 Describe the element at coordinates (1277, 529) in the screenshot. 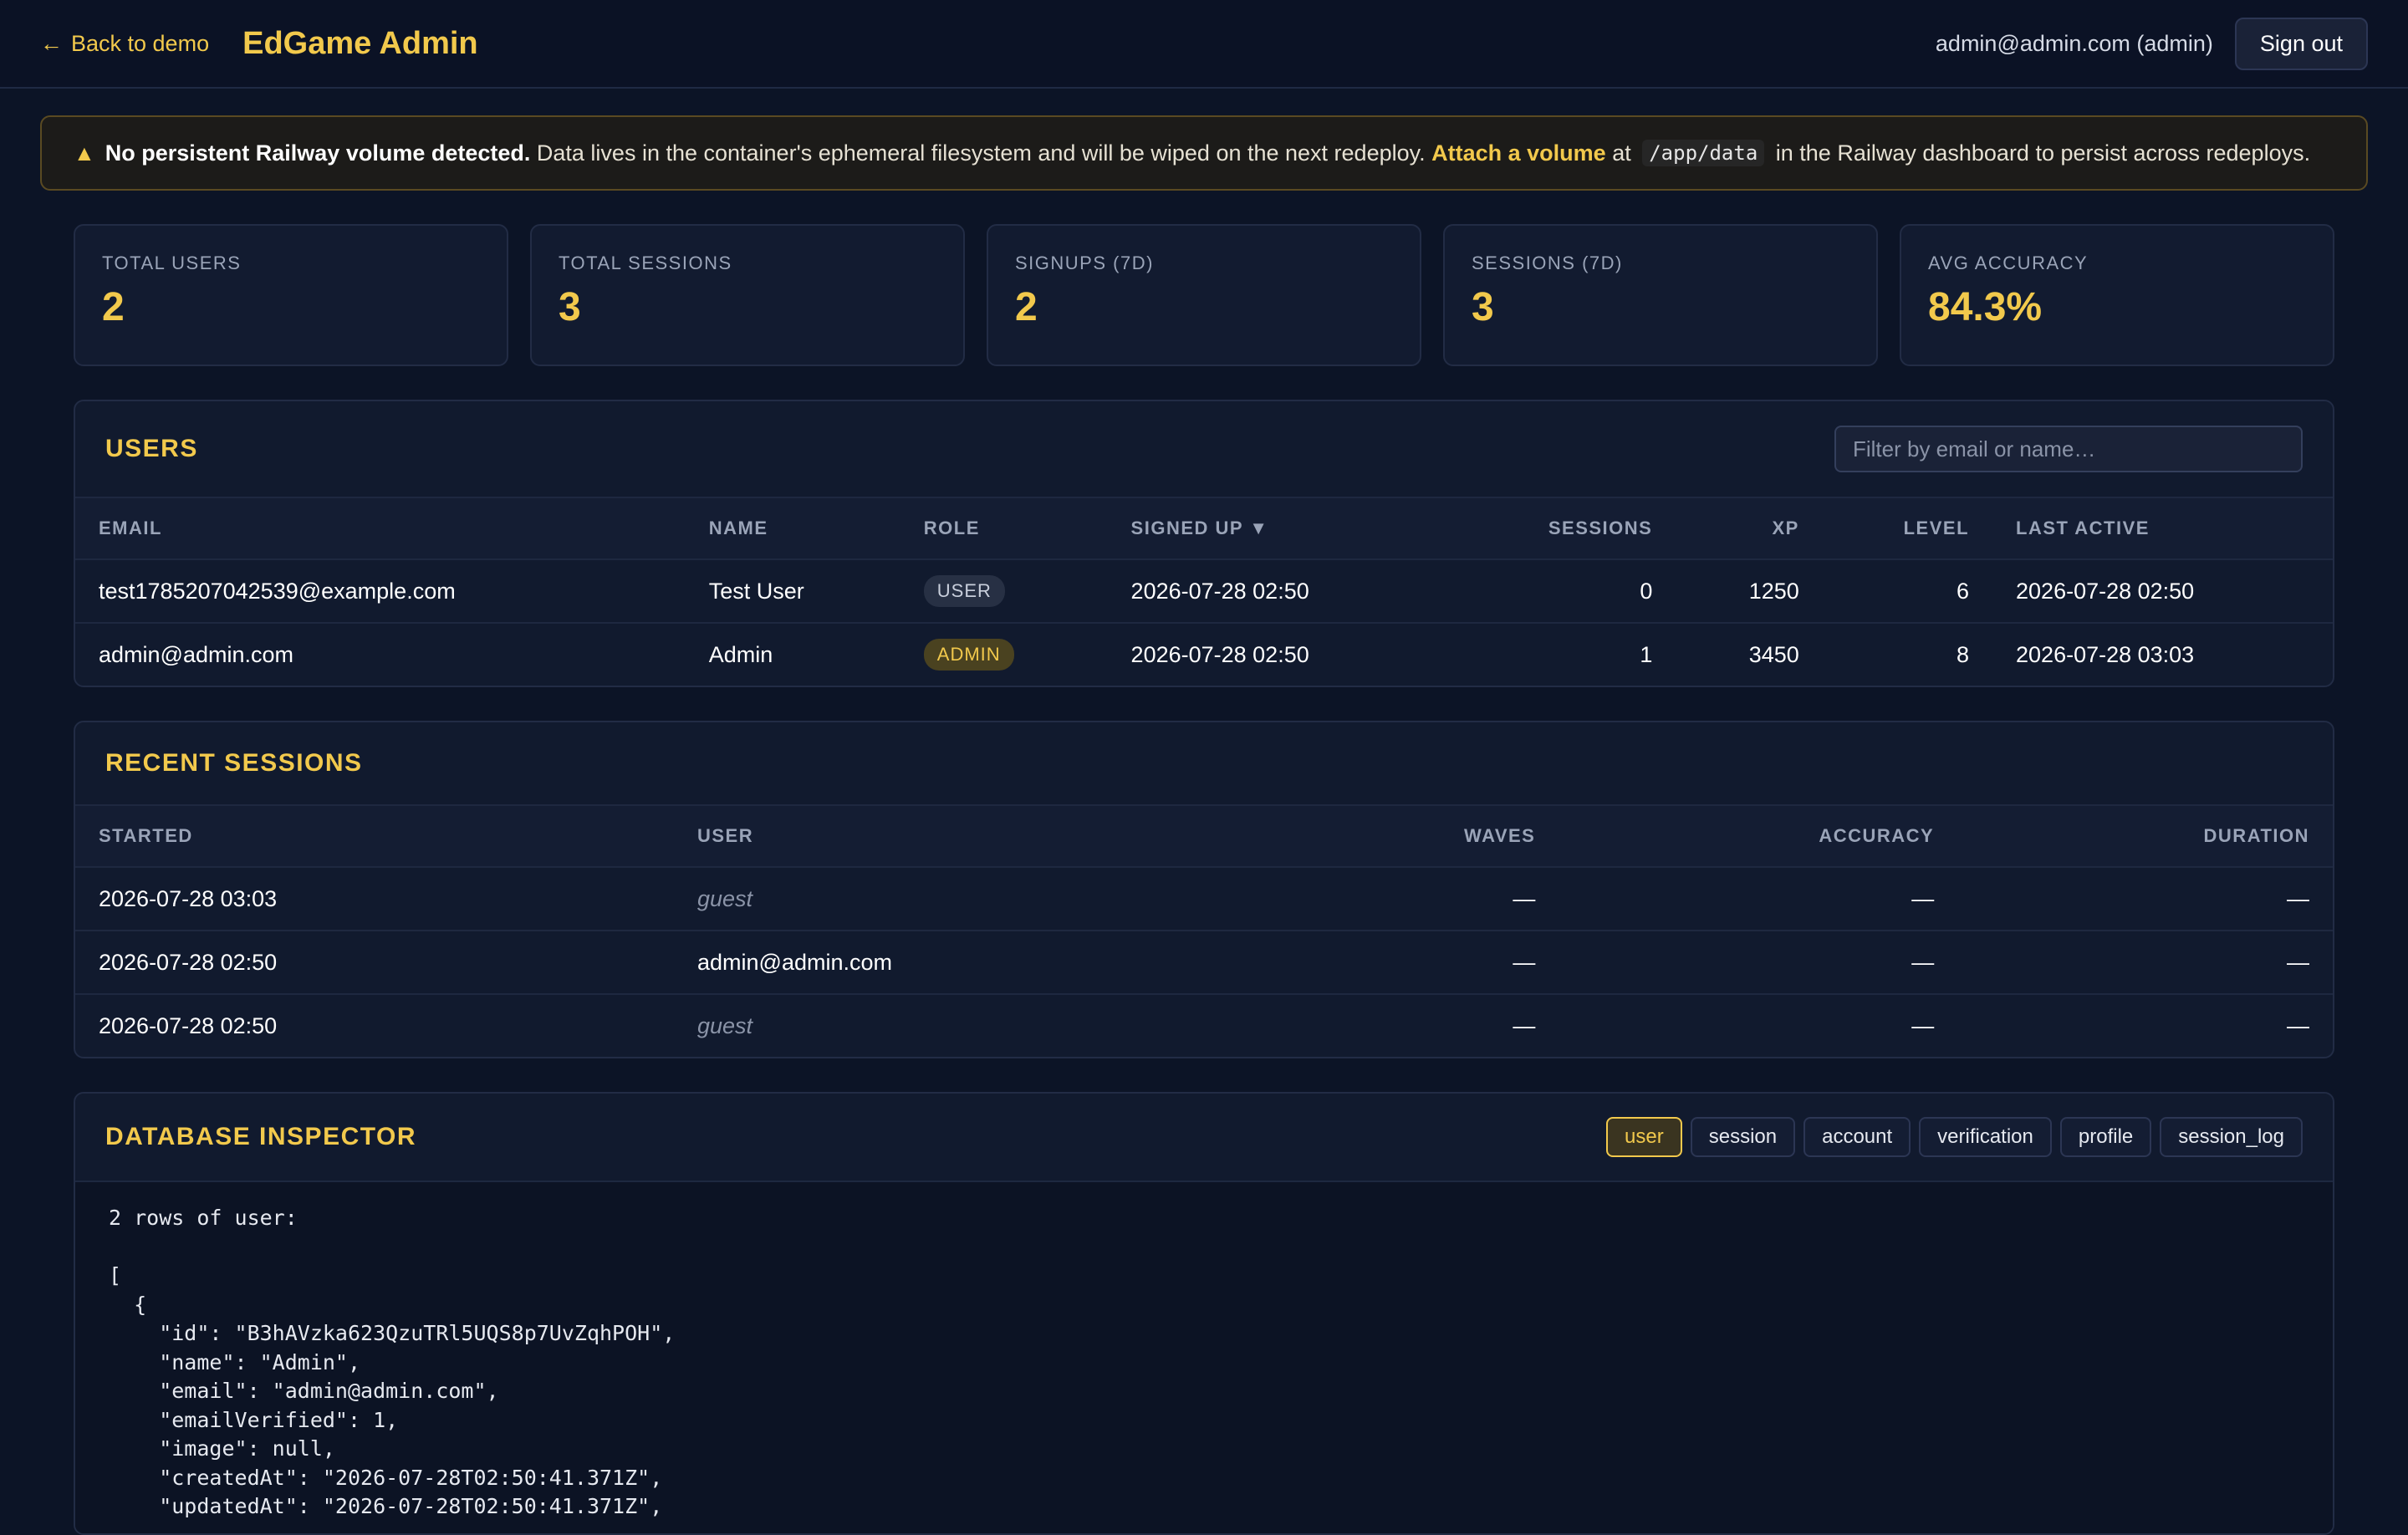

I see `col-signed-up: SIGNED UP ▼` at that location.